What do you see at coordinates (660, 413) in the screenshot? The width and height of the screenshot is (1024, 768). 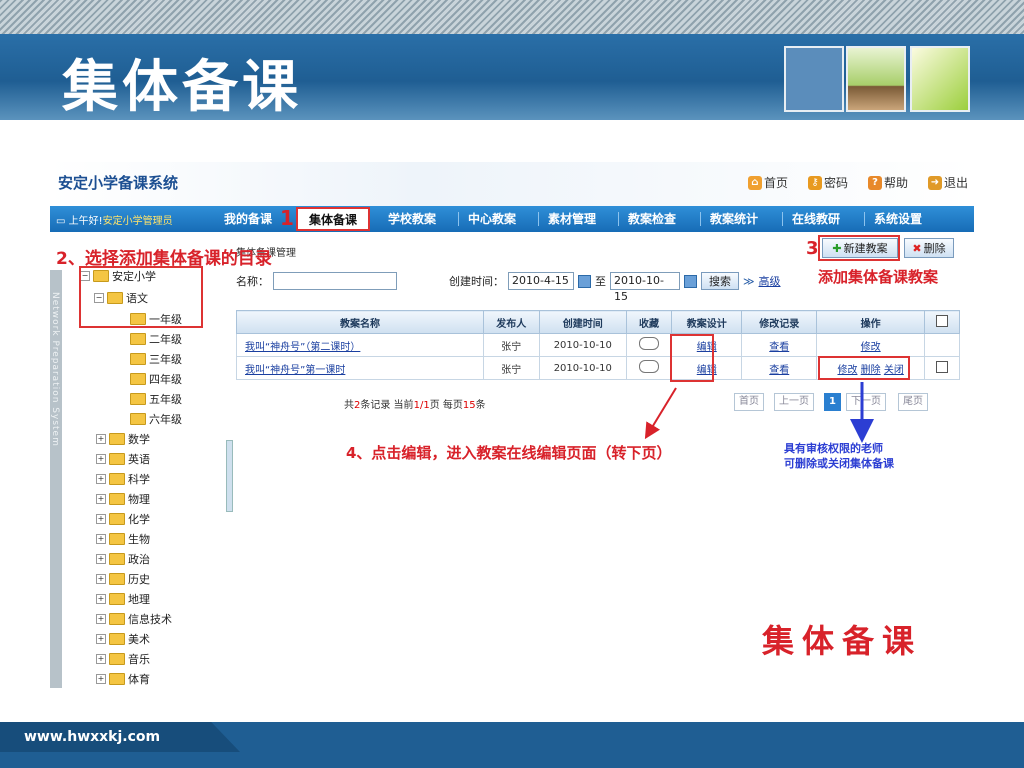 I see `arrow-to-edit` at bounding box center [660, 413].